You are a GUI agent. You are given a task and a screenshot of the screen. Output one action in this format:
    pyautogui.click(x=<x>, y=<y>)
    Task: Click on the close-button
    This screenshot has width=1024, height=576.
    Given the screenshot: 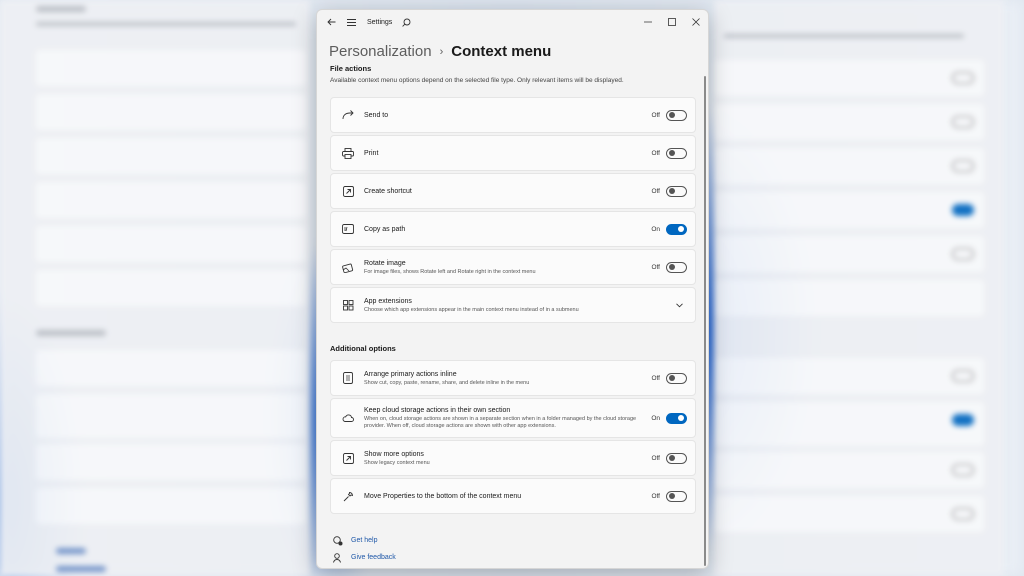 What is the action you would take?
    pyautogui.click(x=696, y=22)
    